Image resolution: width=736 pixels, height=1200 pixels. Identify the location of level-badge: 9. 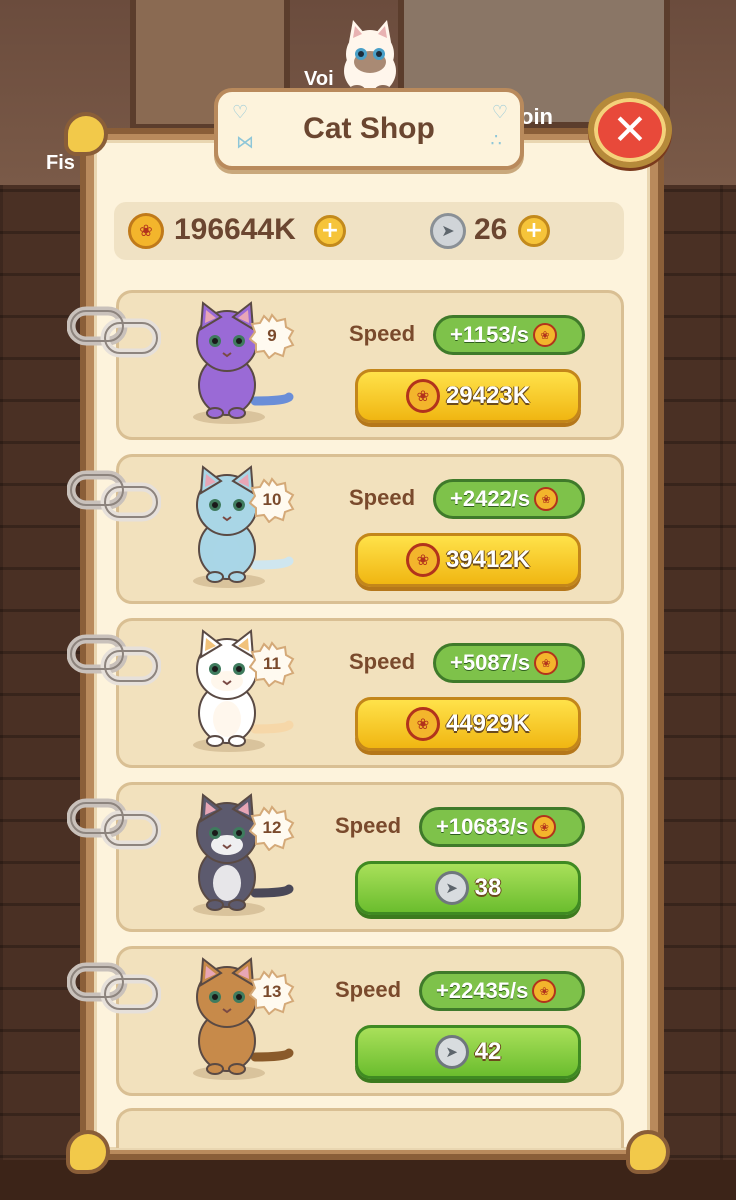
(272, 336).